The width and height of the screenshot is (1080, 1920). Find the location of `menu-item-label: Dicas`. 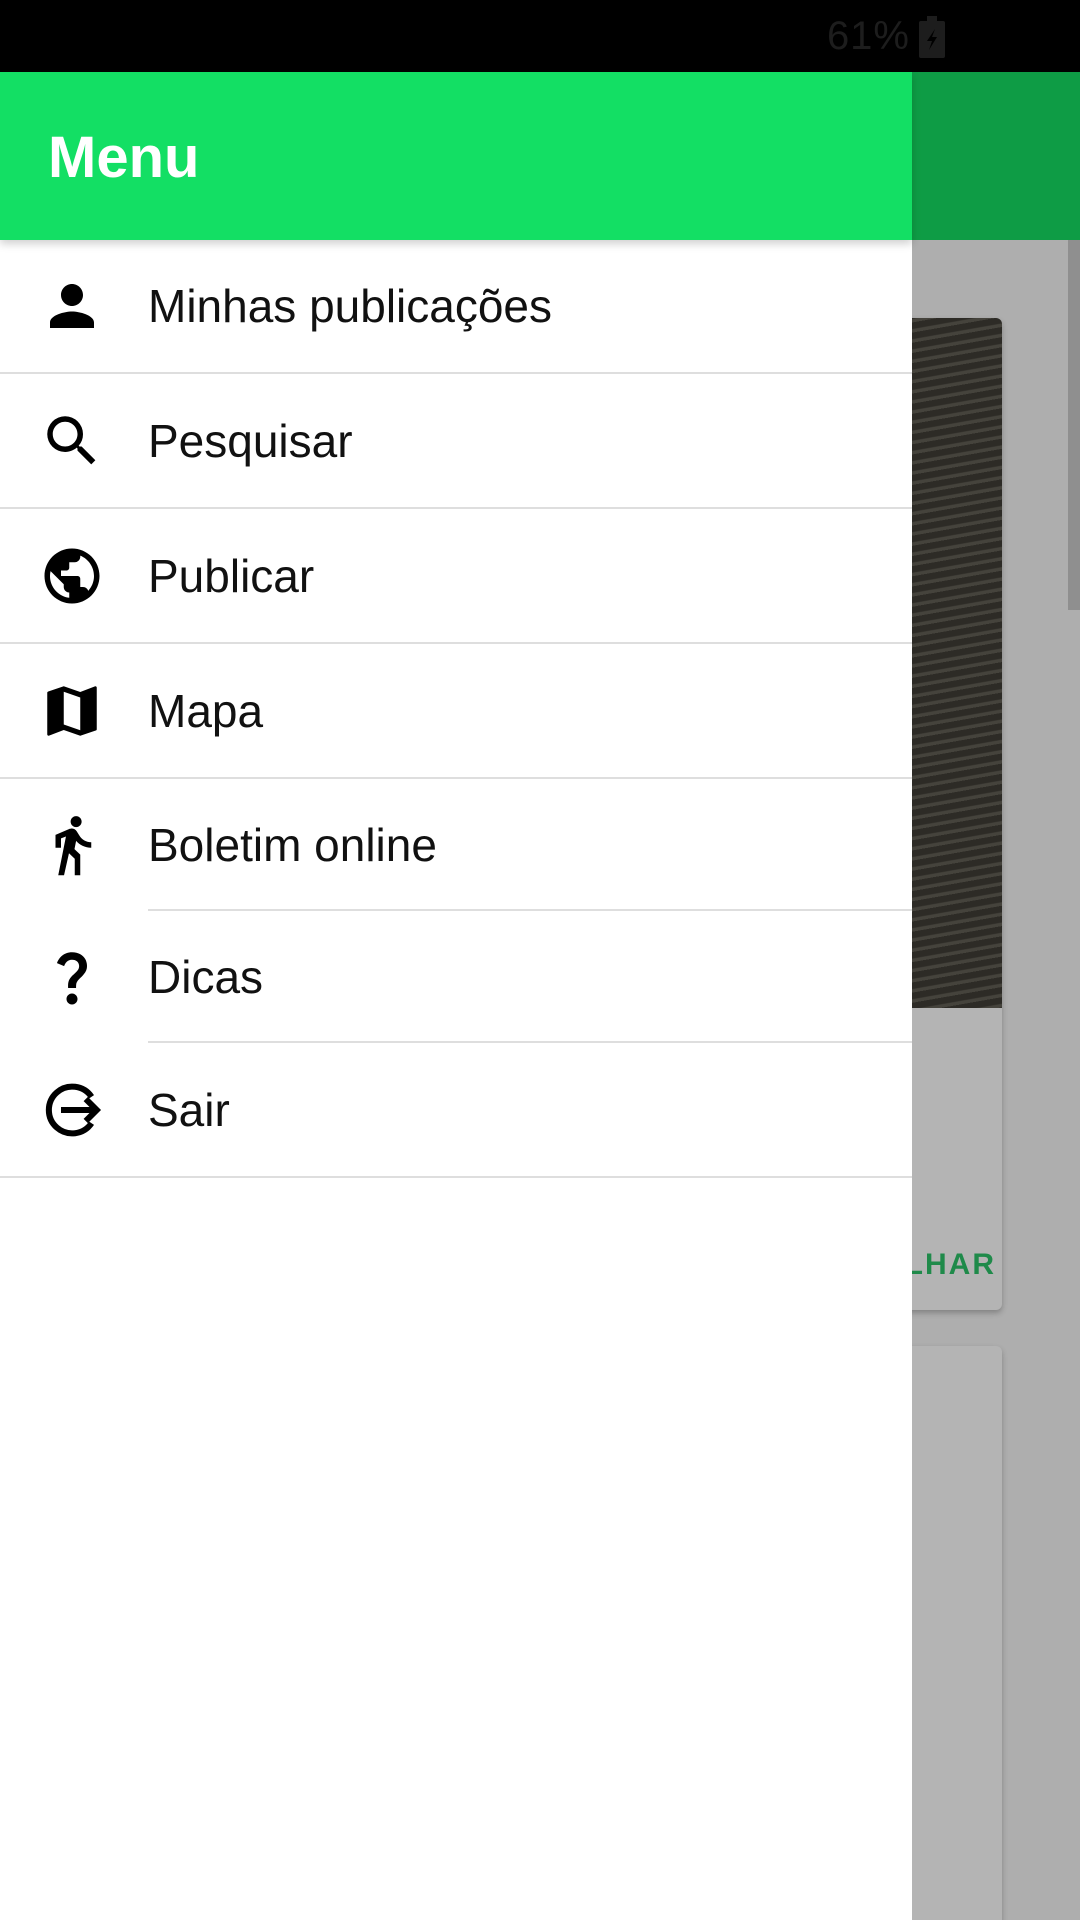

menu-item-label: Dicas is located at coordinates (206, 977).